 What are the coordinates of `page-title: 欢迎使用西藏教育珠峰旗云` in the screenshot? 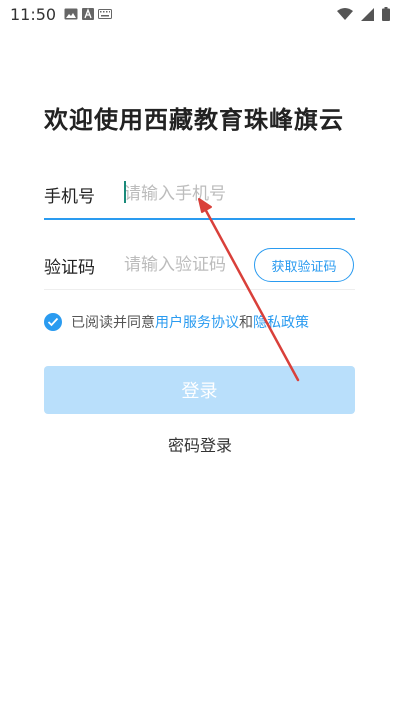 It's located at (194, 120).